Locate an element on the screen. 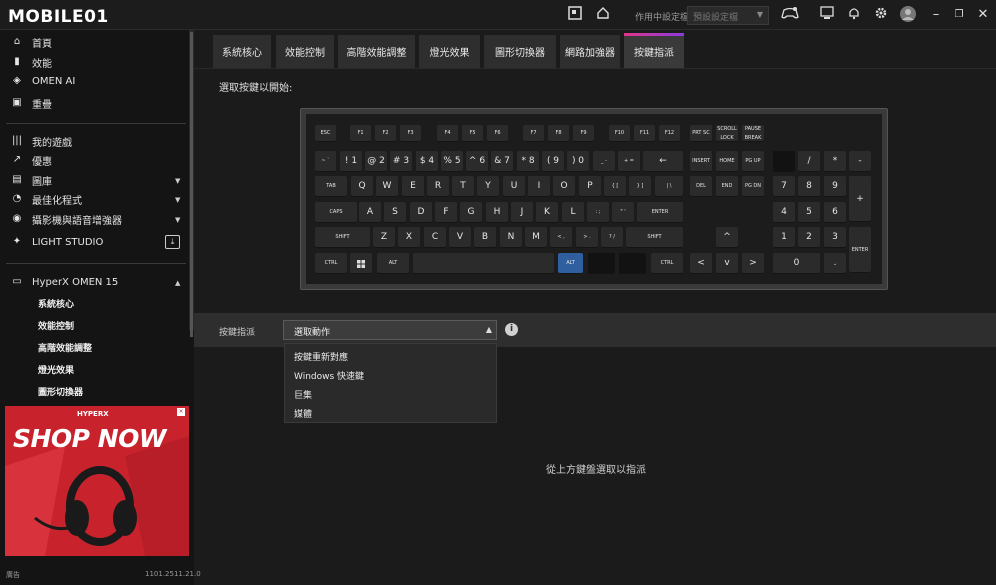 The image size is (996, 585). advertisement-banner: HYPERX × SHOP NOW is located at coordinates (97, 481).